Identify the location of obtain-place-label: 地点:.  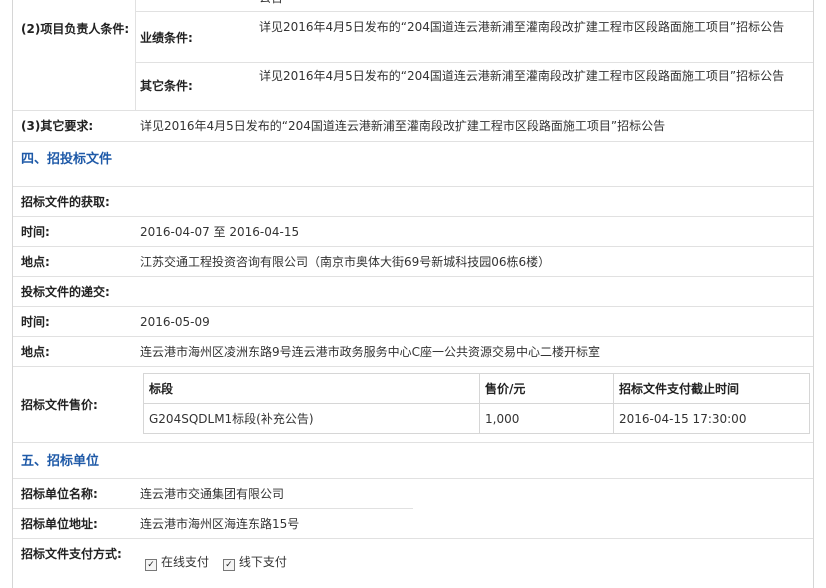
(35, 262).